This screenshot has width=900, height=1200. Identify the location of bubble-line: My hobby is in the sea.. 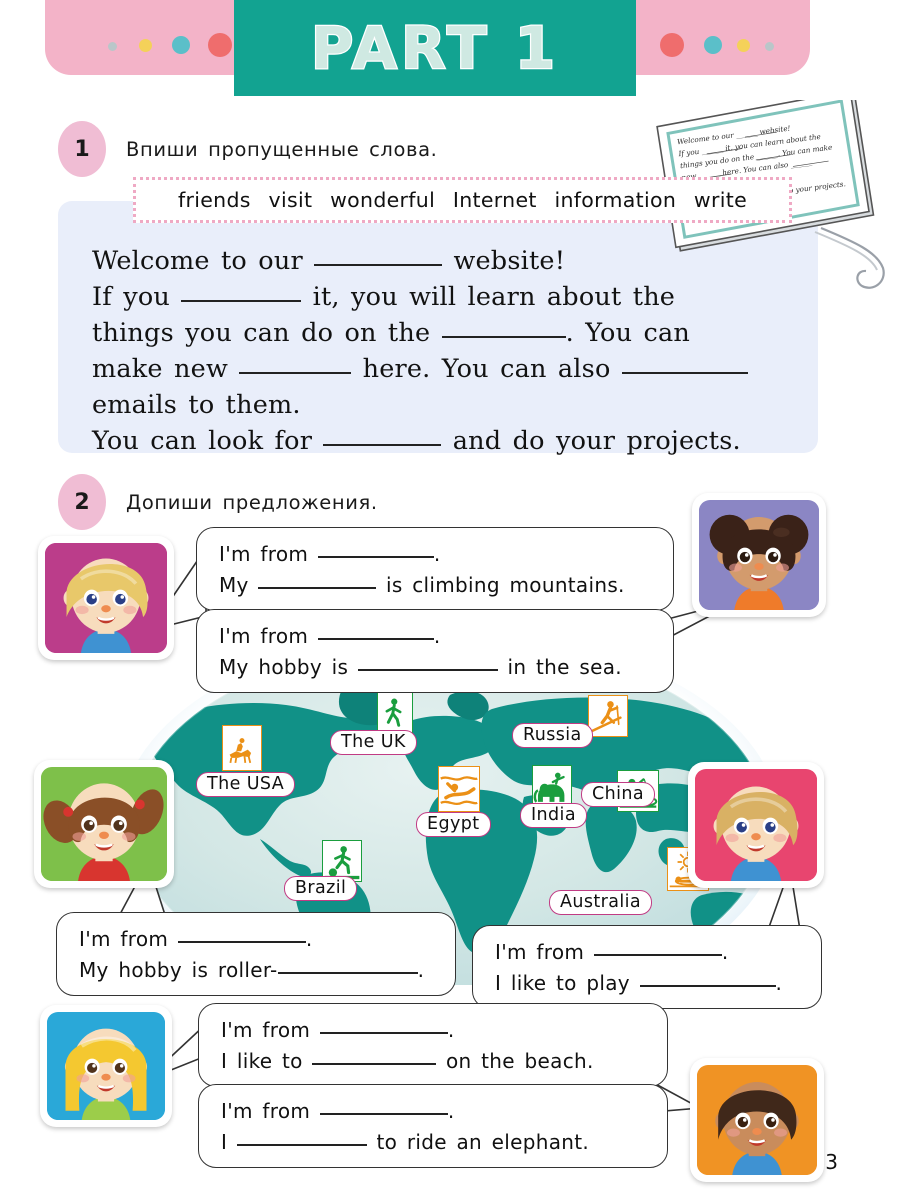
(420, 667).